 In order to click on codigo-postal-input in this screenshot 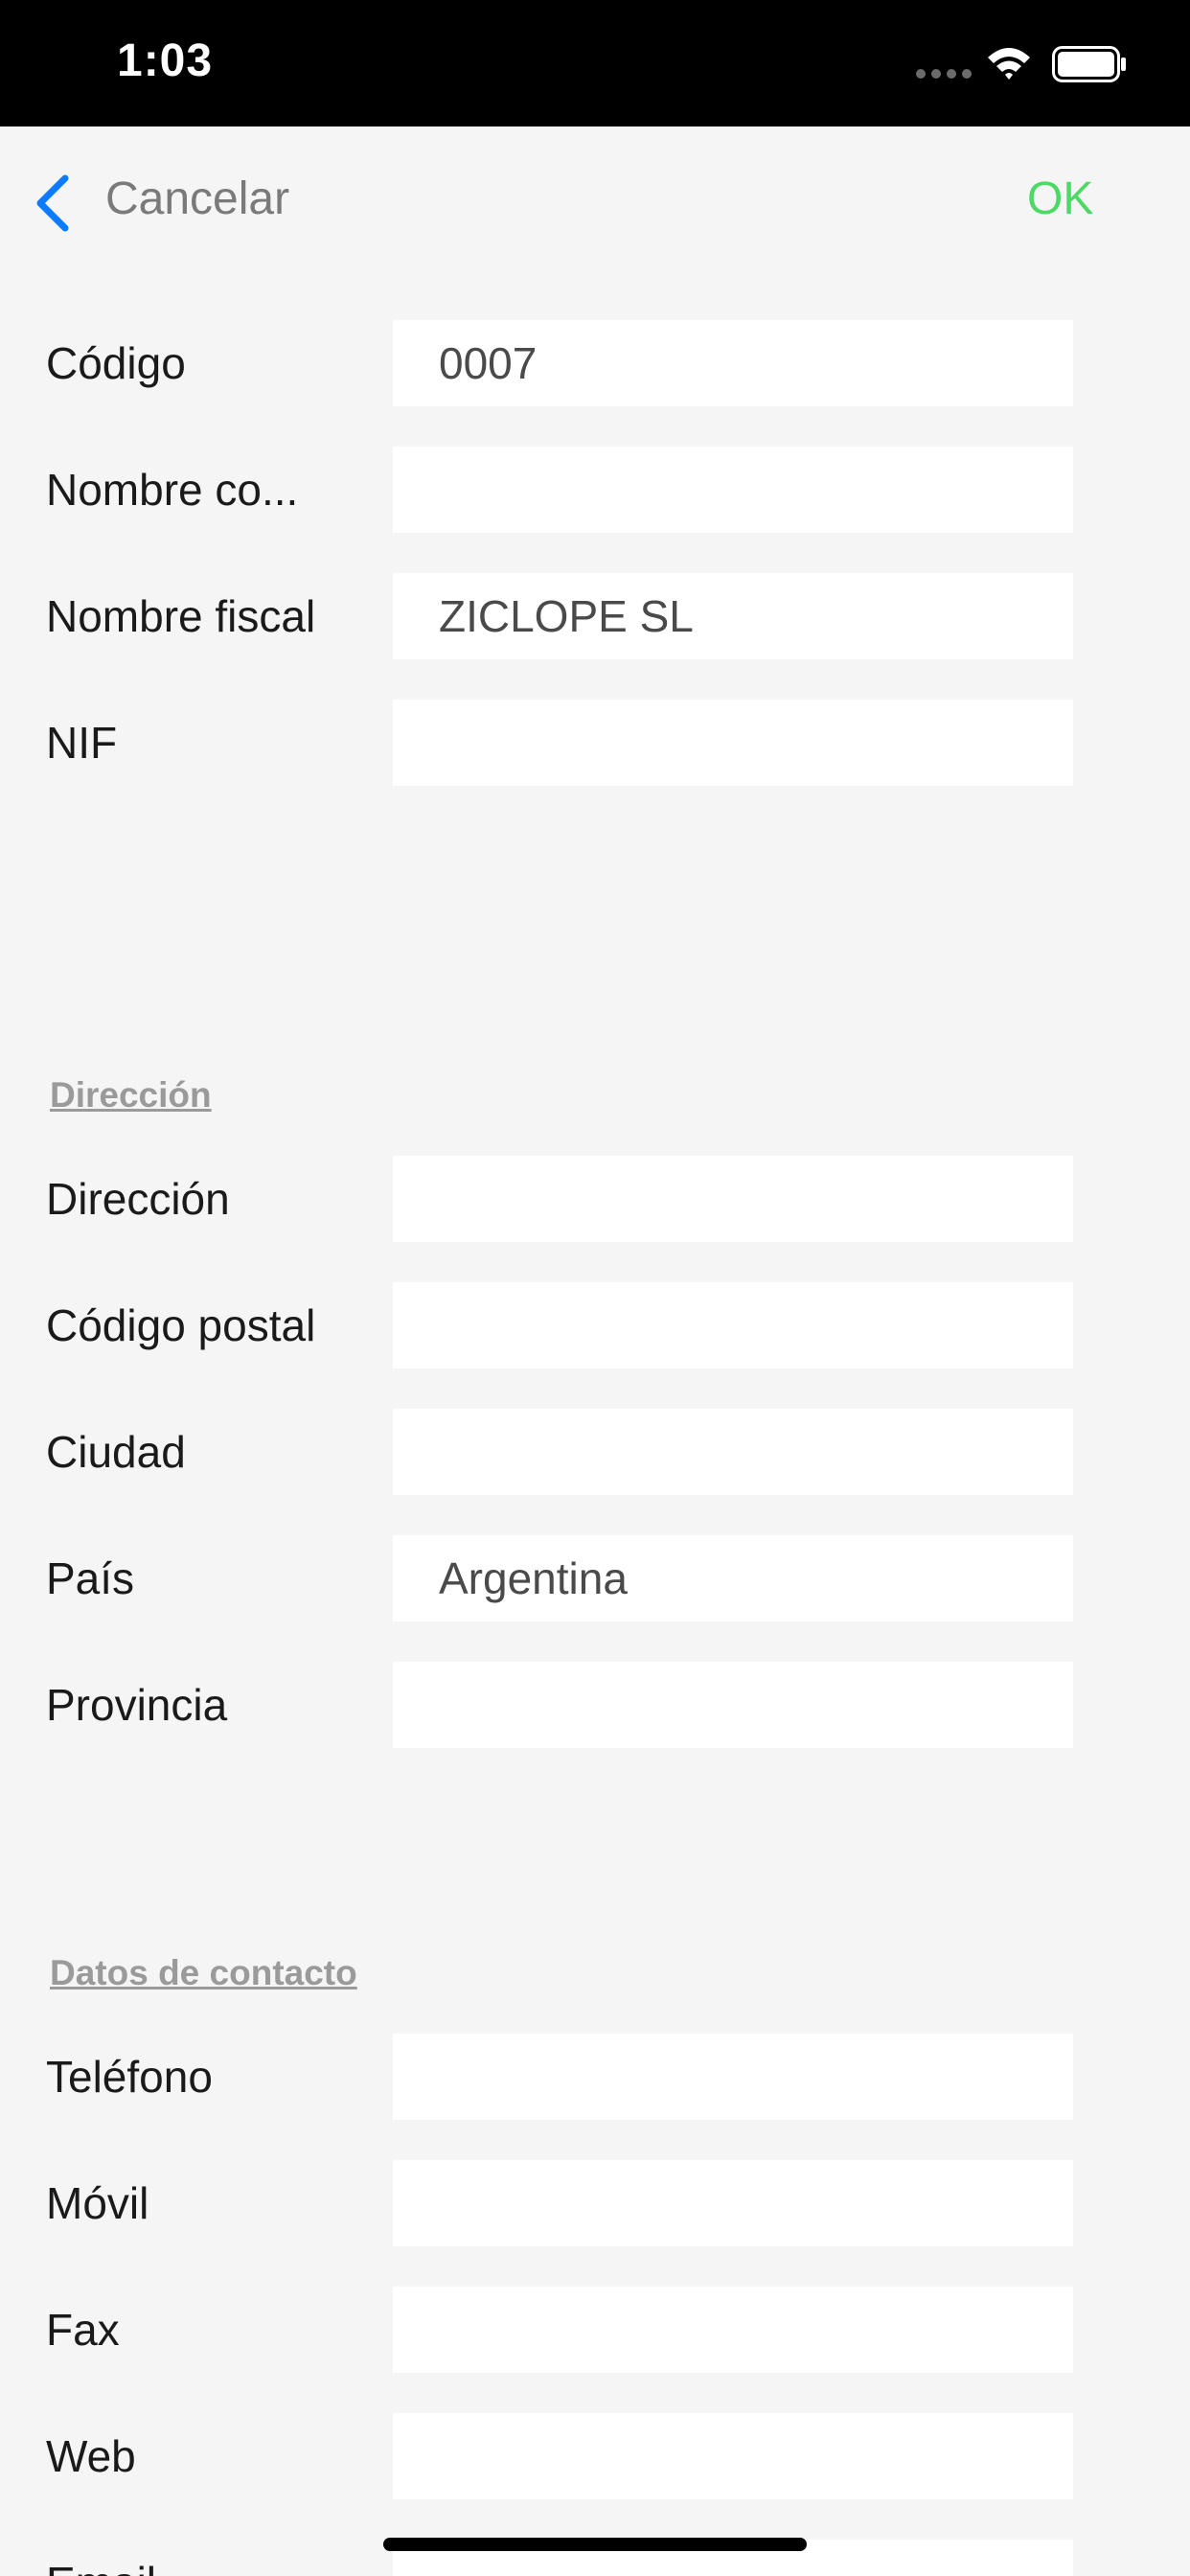, I will do `click(733, 1325)`.